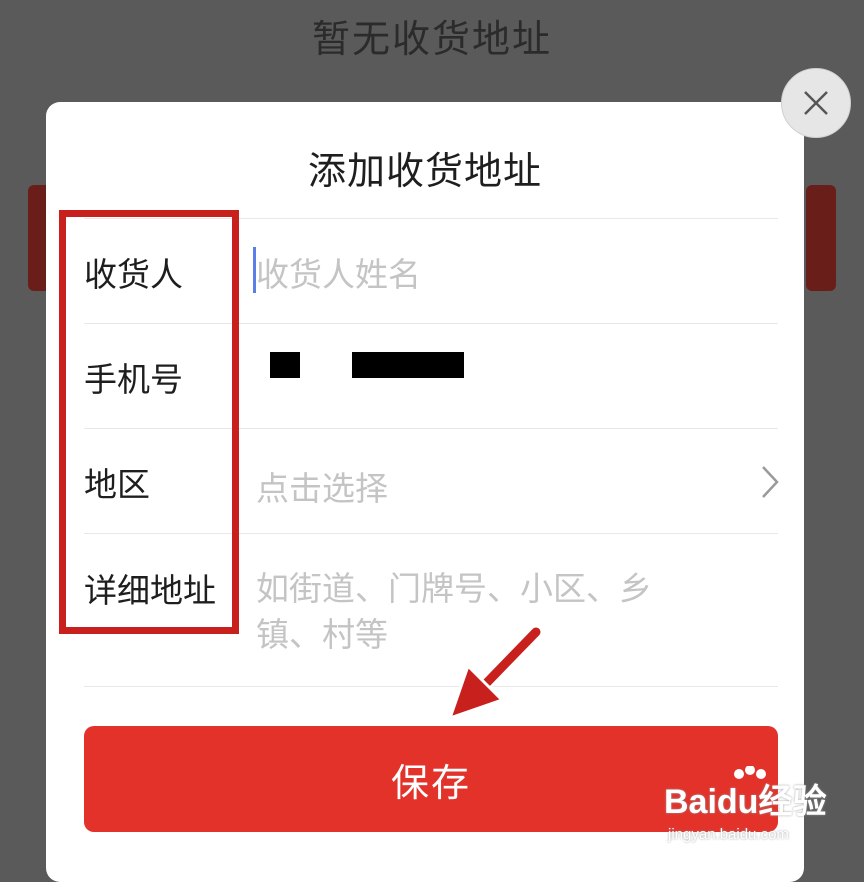  What do you see at coordinates (424, 171) in the screenshot?
I see `dialog-title: 添加收货地址` at bounding box center [424, 171].